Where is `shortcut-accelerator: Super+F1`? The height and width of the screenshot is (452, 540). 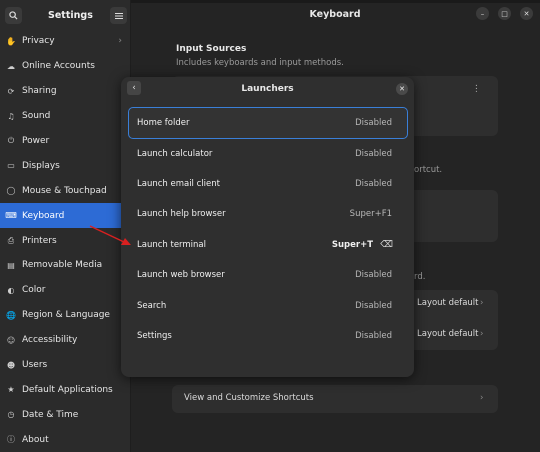 shortcut-accelerator: Super+F1 is located at coordinates (370, 214).